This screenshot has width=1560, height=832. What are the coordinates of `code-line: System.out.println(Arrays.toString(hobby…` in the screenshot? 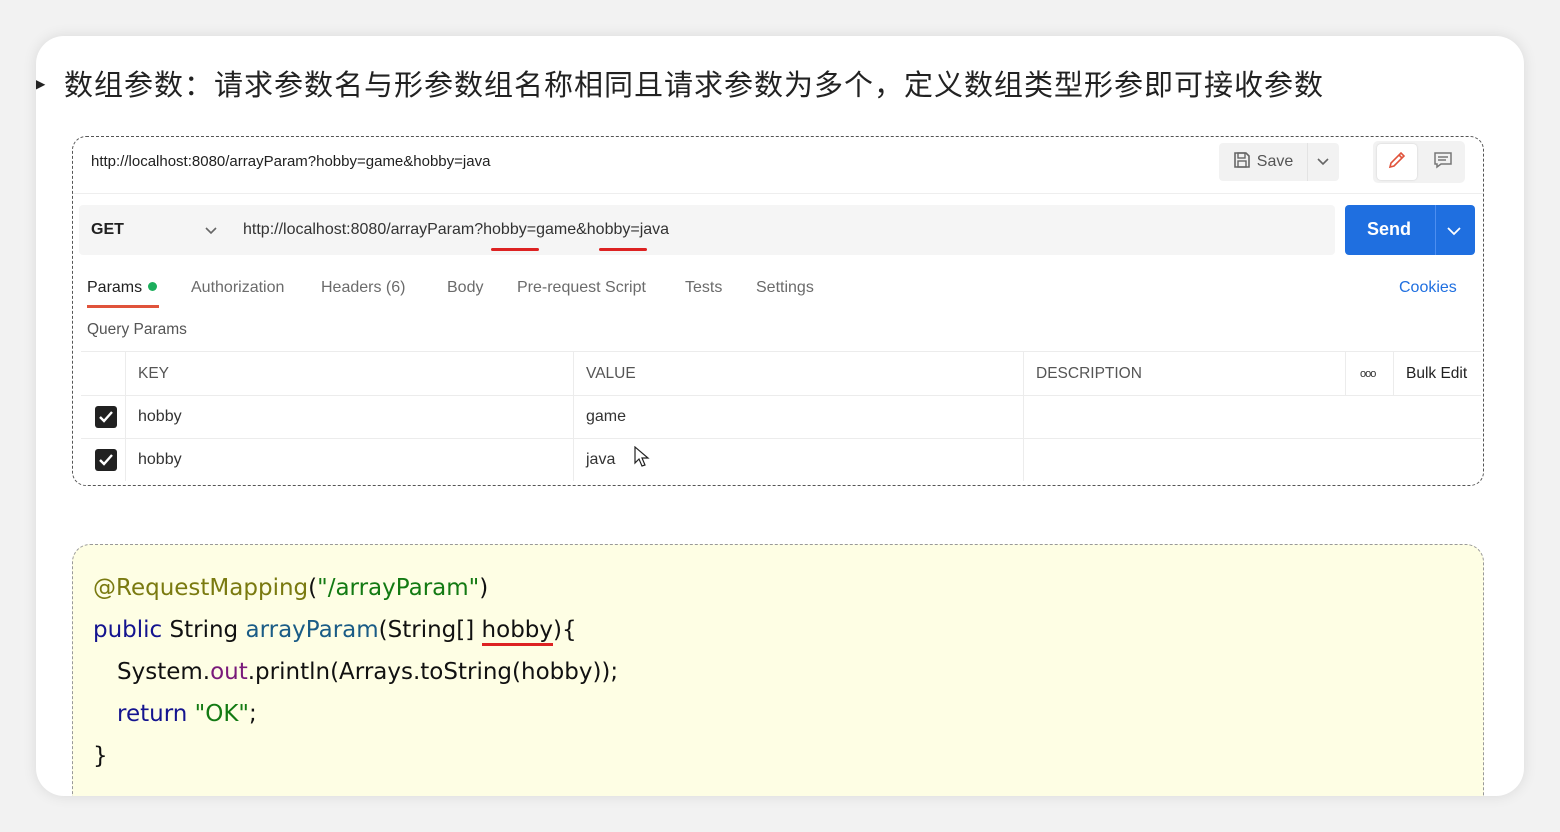 It's located at (367, 672).